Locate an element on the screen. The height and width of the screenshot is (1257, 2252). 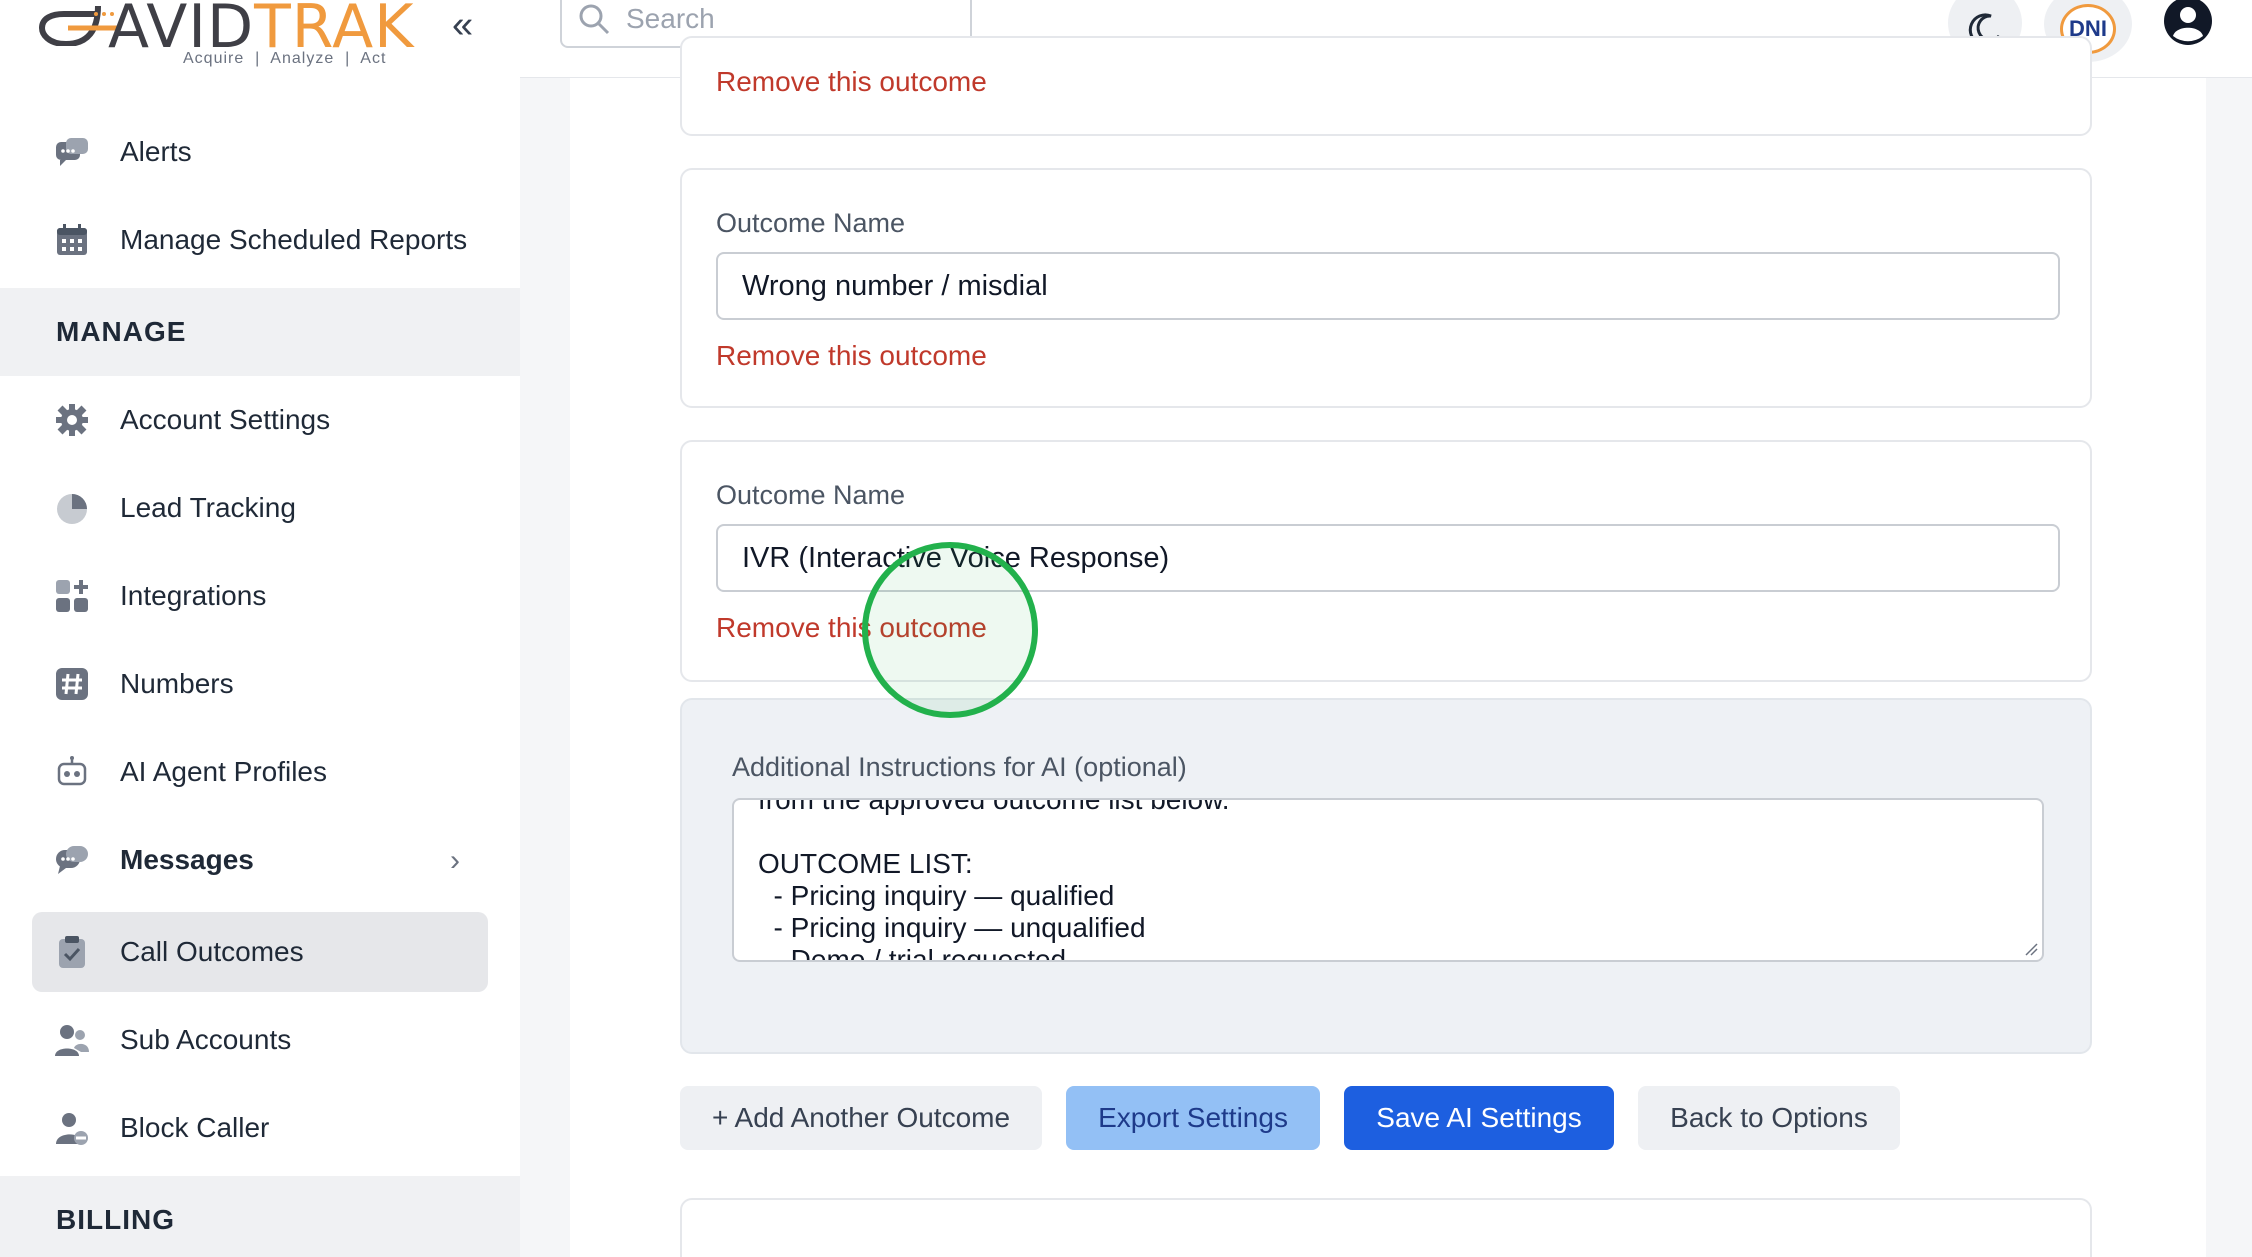
outcome-card-1: Remove this outcome is located at coordinates (1386, 86).